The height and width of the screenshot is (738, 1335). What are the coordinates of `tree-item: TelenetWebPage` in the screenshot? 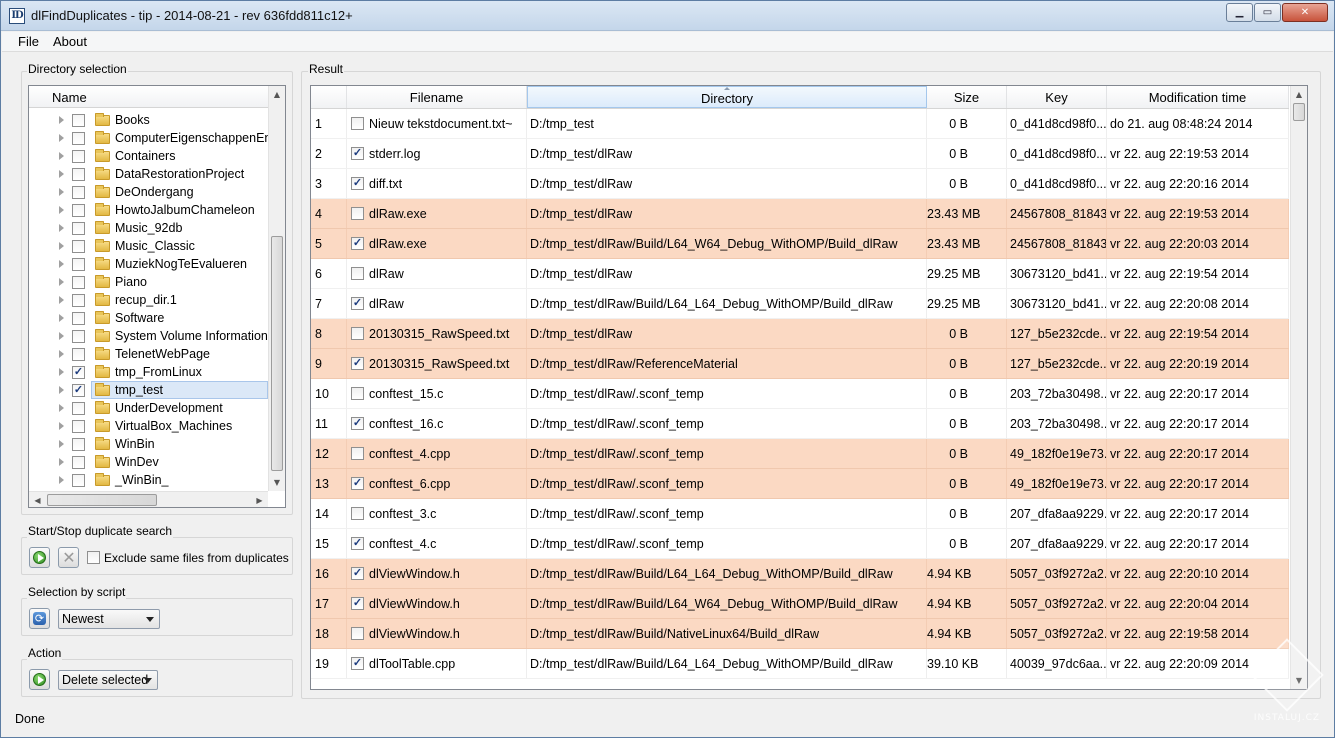 It's located at (148, 354).